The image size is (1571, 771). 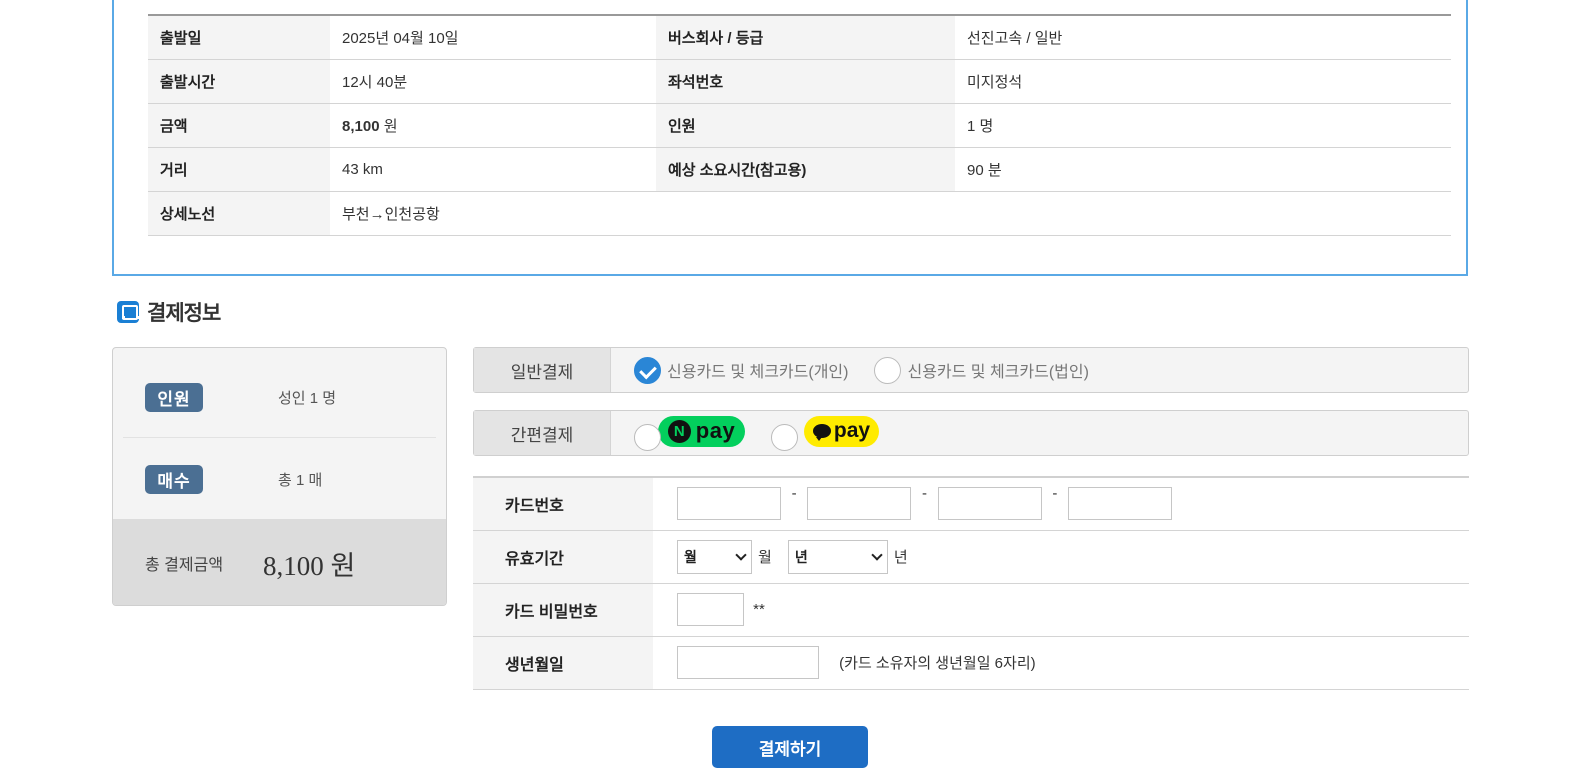 What do you see at coordinates (542, 370) in the screenshot?
I see `general-payment-label: 일반결제` at bounding box center [542, 370].